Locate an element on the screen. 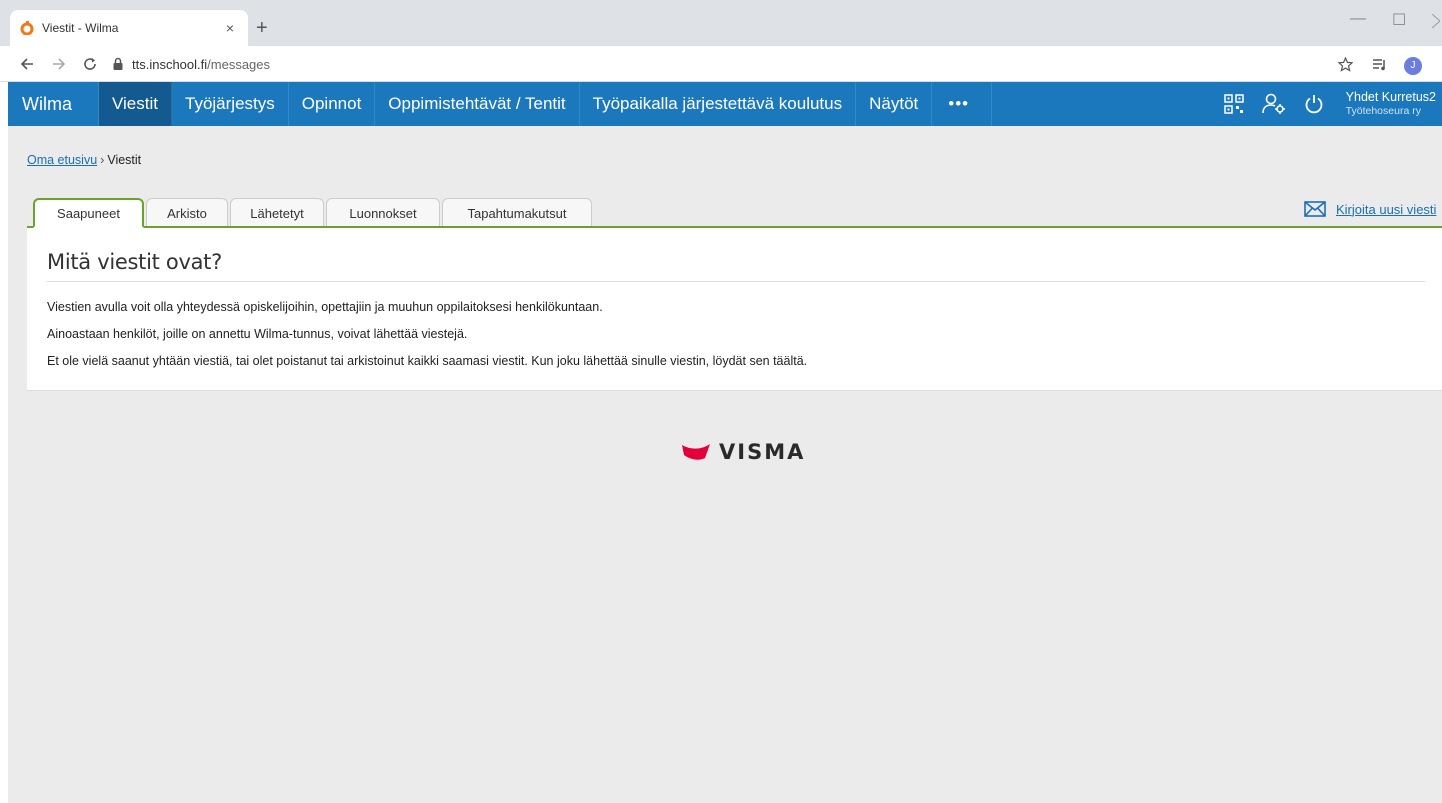 Image resolution: width=1442 pixels, height=803 pixels. url-domain: tts.inschool.fi is located at coordinates (170, 64).